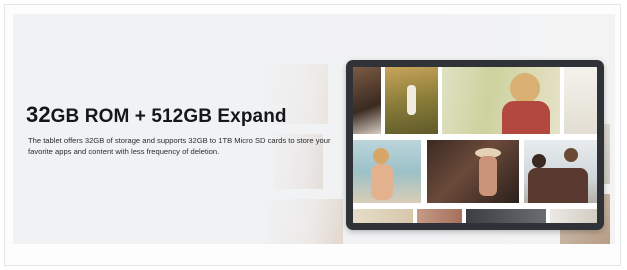 This screenshot has width=627, height=270. Describe the element at coordinates (38, 114) in the screenshot. I see `headline-number: 32` at that location.